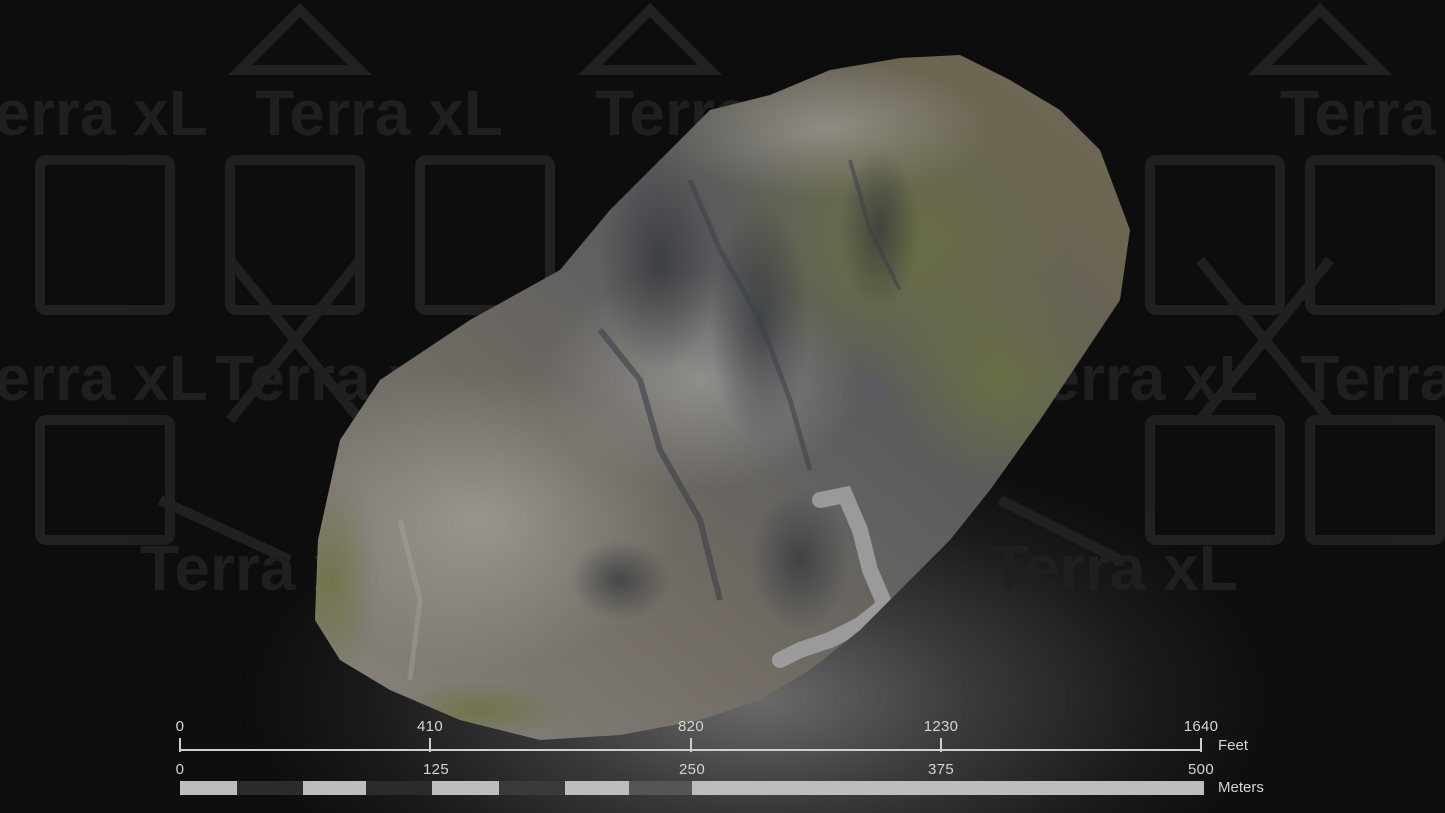 This screenshot has height=813, width=1445. What do you see at coordinates (691, 726) in the screenshot?
I see `feet-tick-label: 820` at bounding box center [691, 726].